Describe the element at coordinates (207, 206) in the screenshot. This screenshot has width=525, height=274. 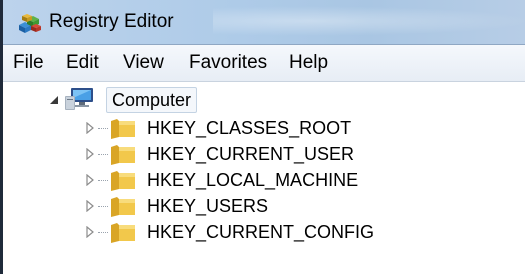
I see `tree-node-label: HKEY_USERS` at that location.